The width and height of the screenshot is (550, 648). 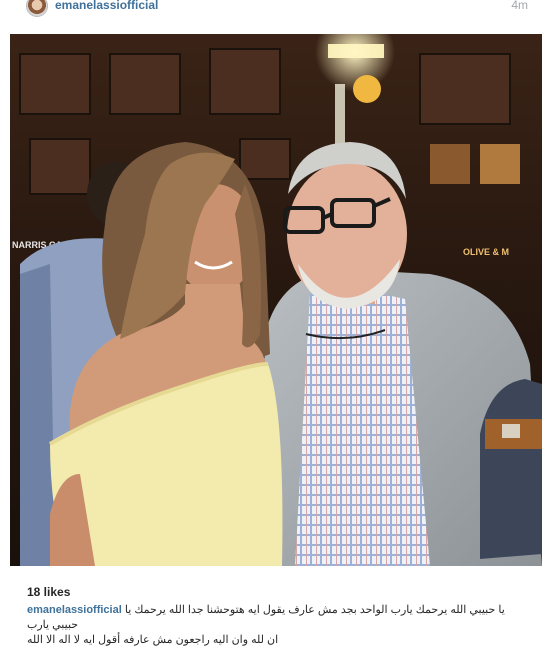 I want to click on timestamp: 4m, so click(x=519, y=6).